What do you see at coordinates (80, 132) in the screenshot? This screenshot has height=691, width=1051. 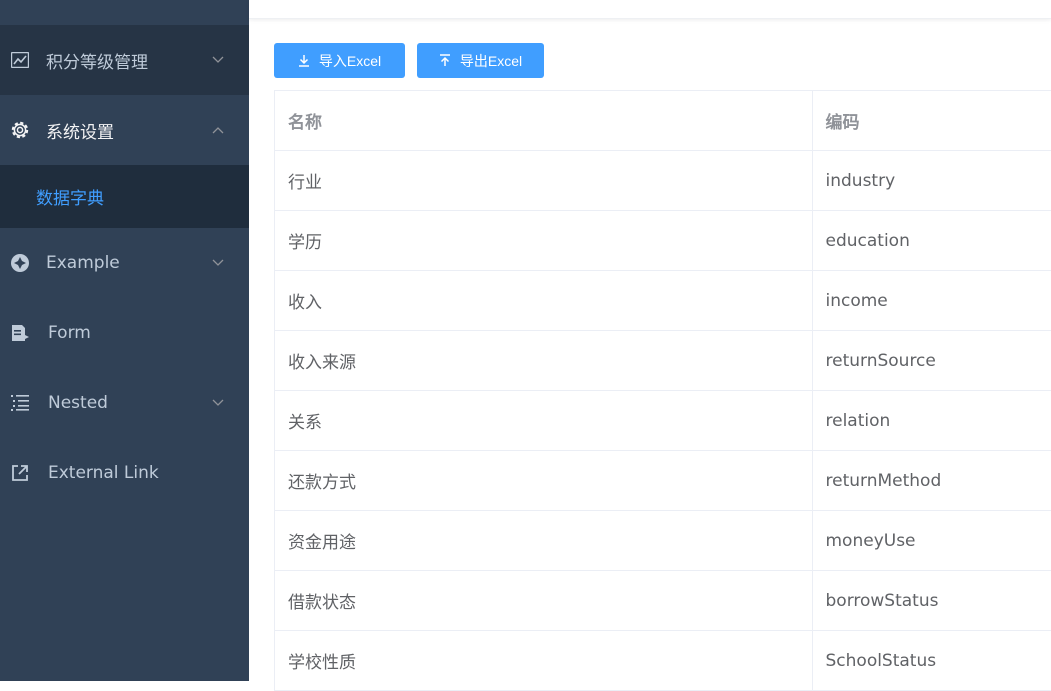 I see `sidebar-item-label: 系统设置` at bounding box center [80, 132].